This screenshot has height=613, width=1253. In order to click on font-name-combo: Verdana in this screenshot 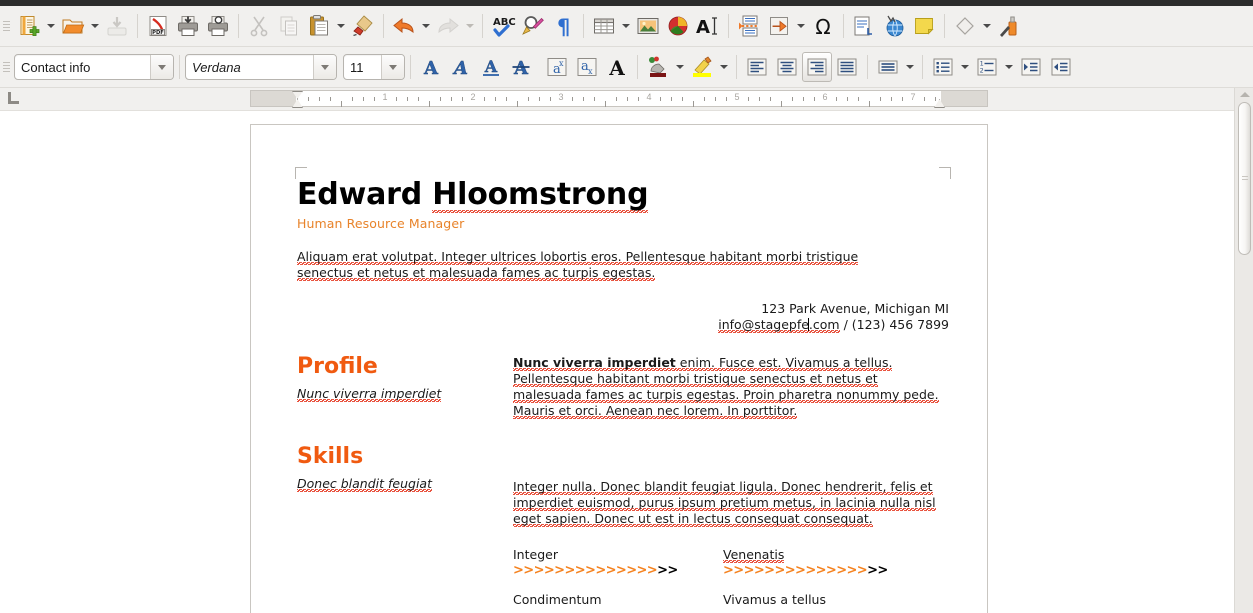, I will do `click(261, 67)`.